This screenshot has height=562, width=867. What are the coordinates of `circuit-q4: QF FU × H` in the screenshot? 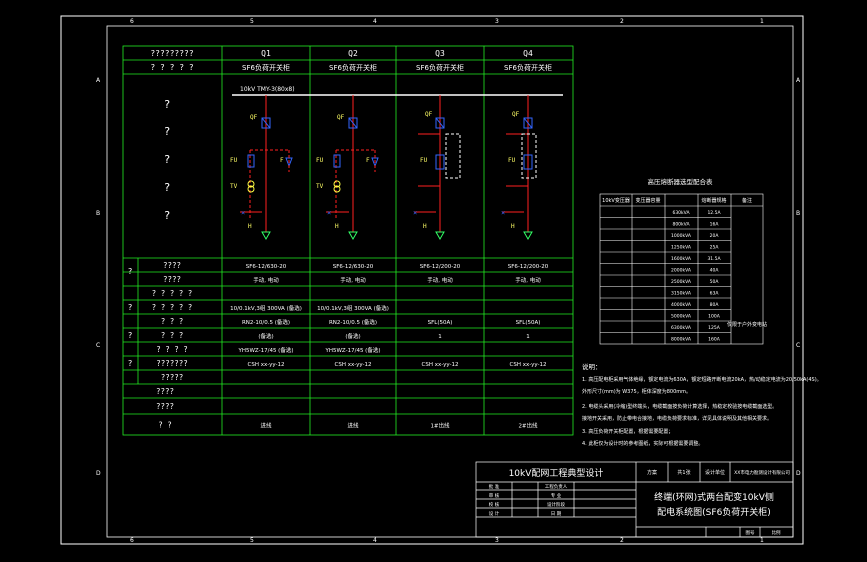 It's located at (519, 168).